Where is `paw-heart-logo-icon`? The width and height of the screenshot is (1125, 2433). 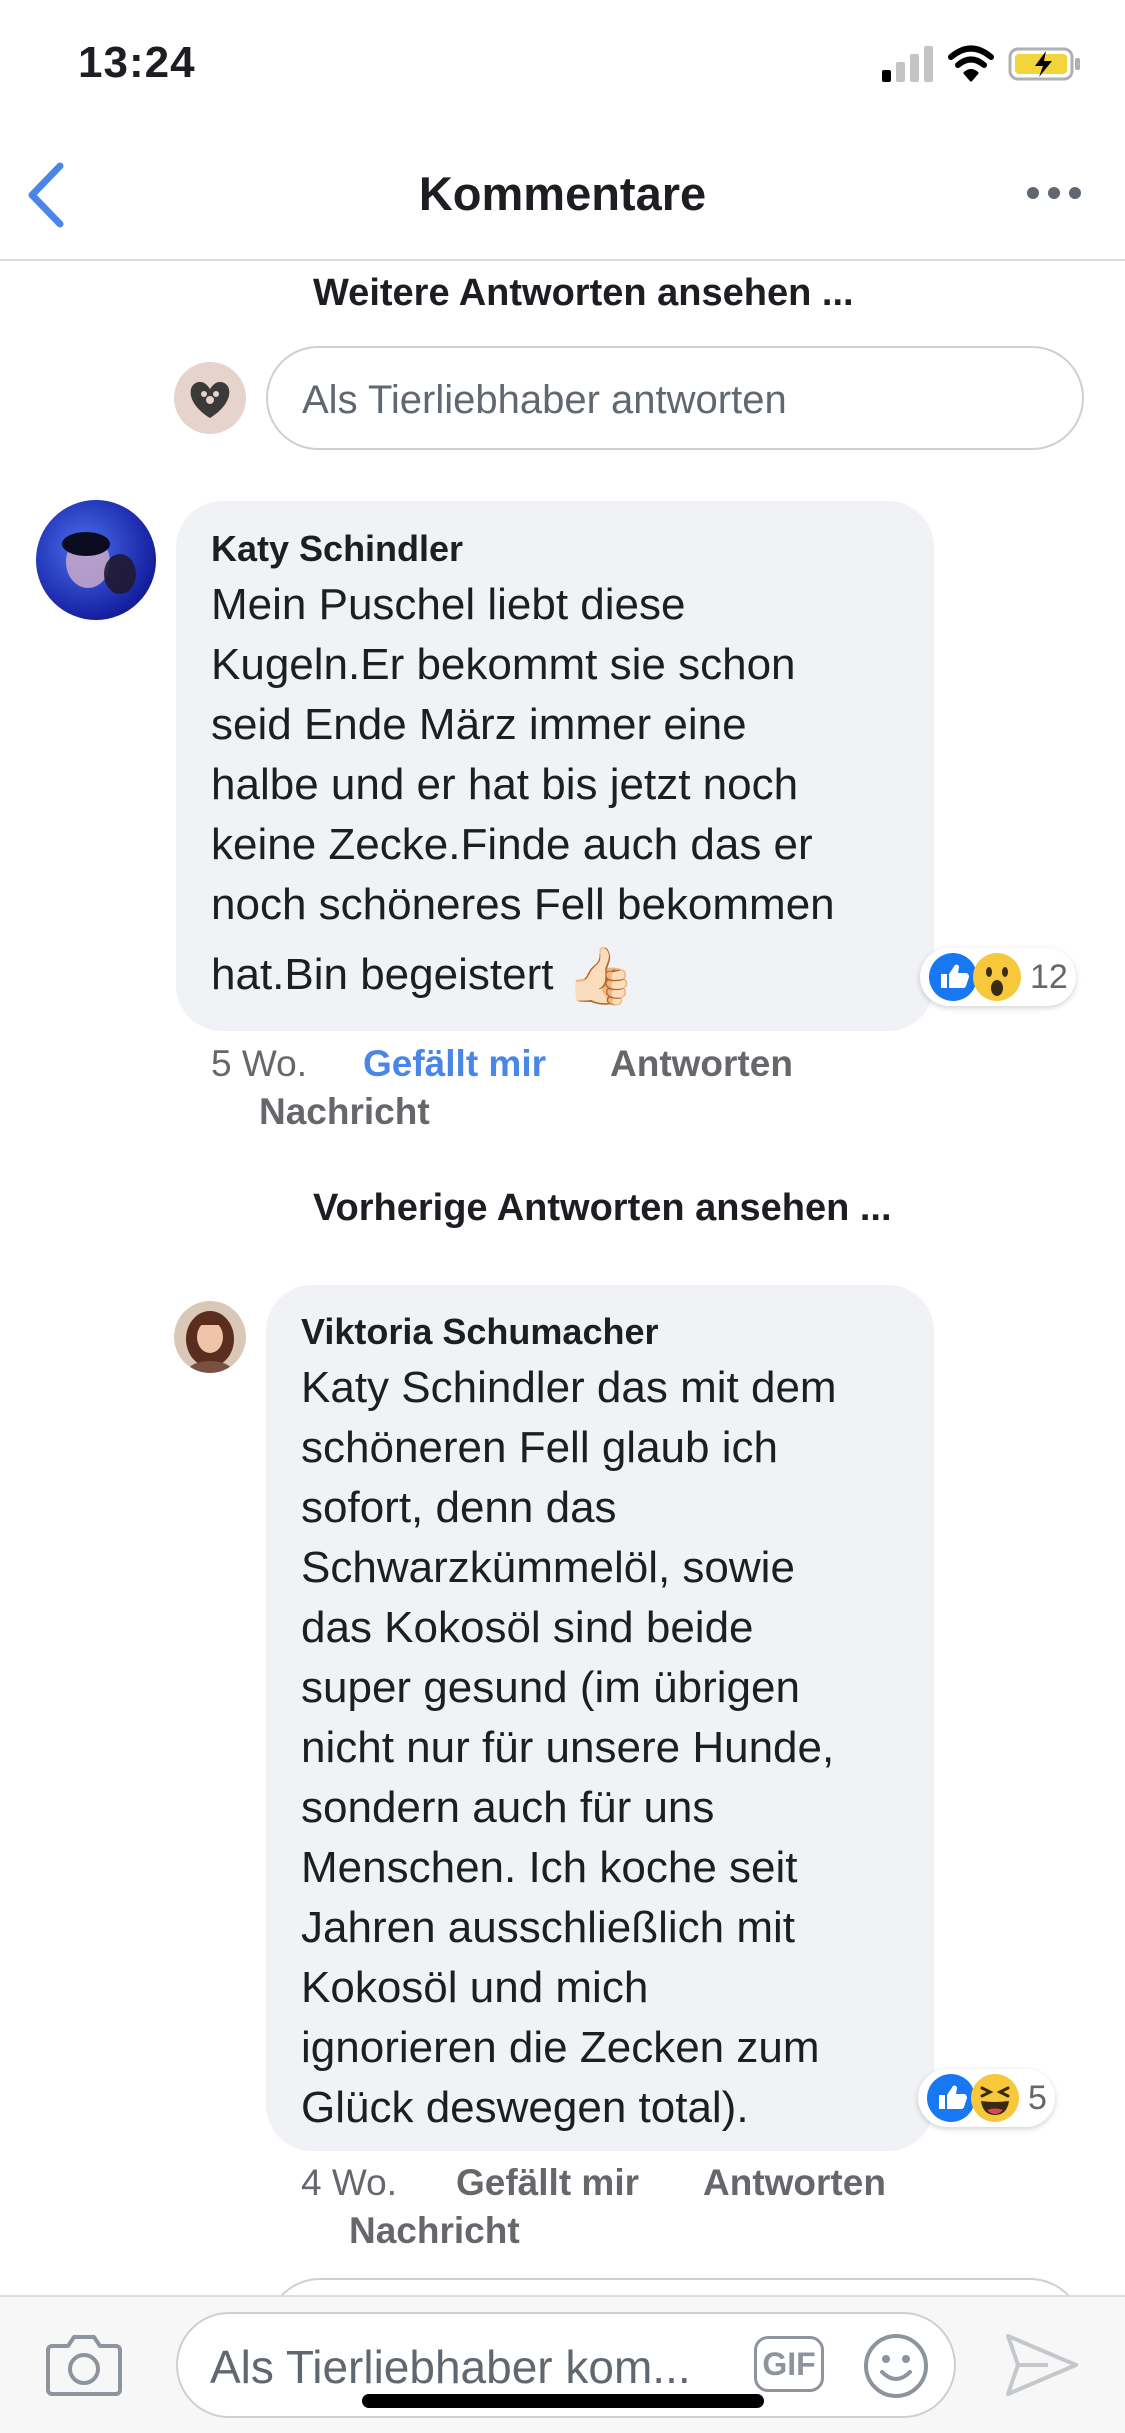 paw-heart-logo-icon is located at coordinates (210, 400).